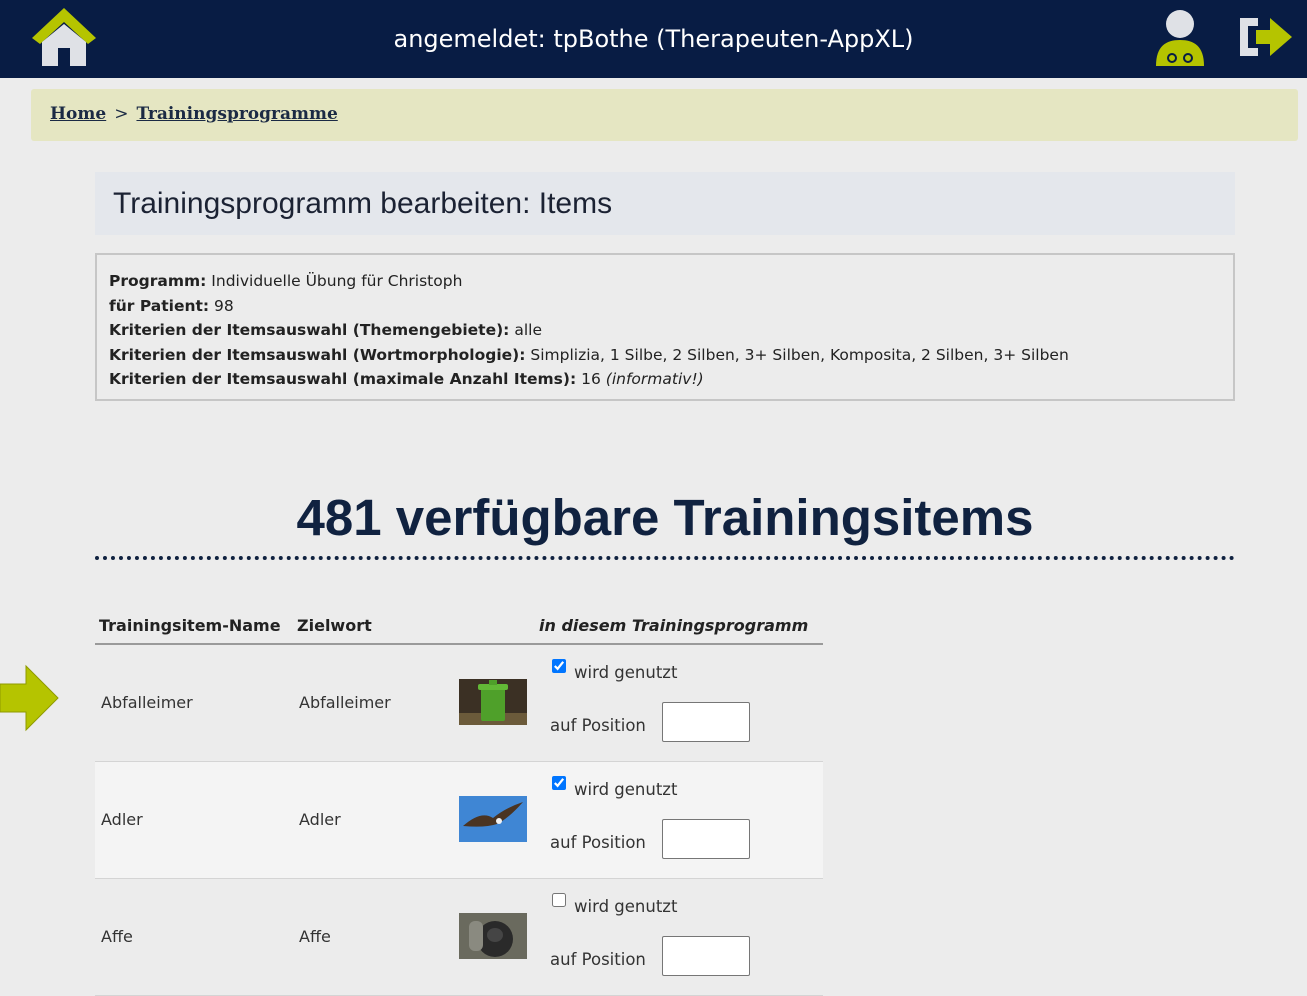 The width and height of the screenshot is (1307, 996). I want to click on item-target-word: Affe, so click(315, 936).